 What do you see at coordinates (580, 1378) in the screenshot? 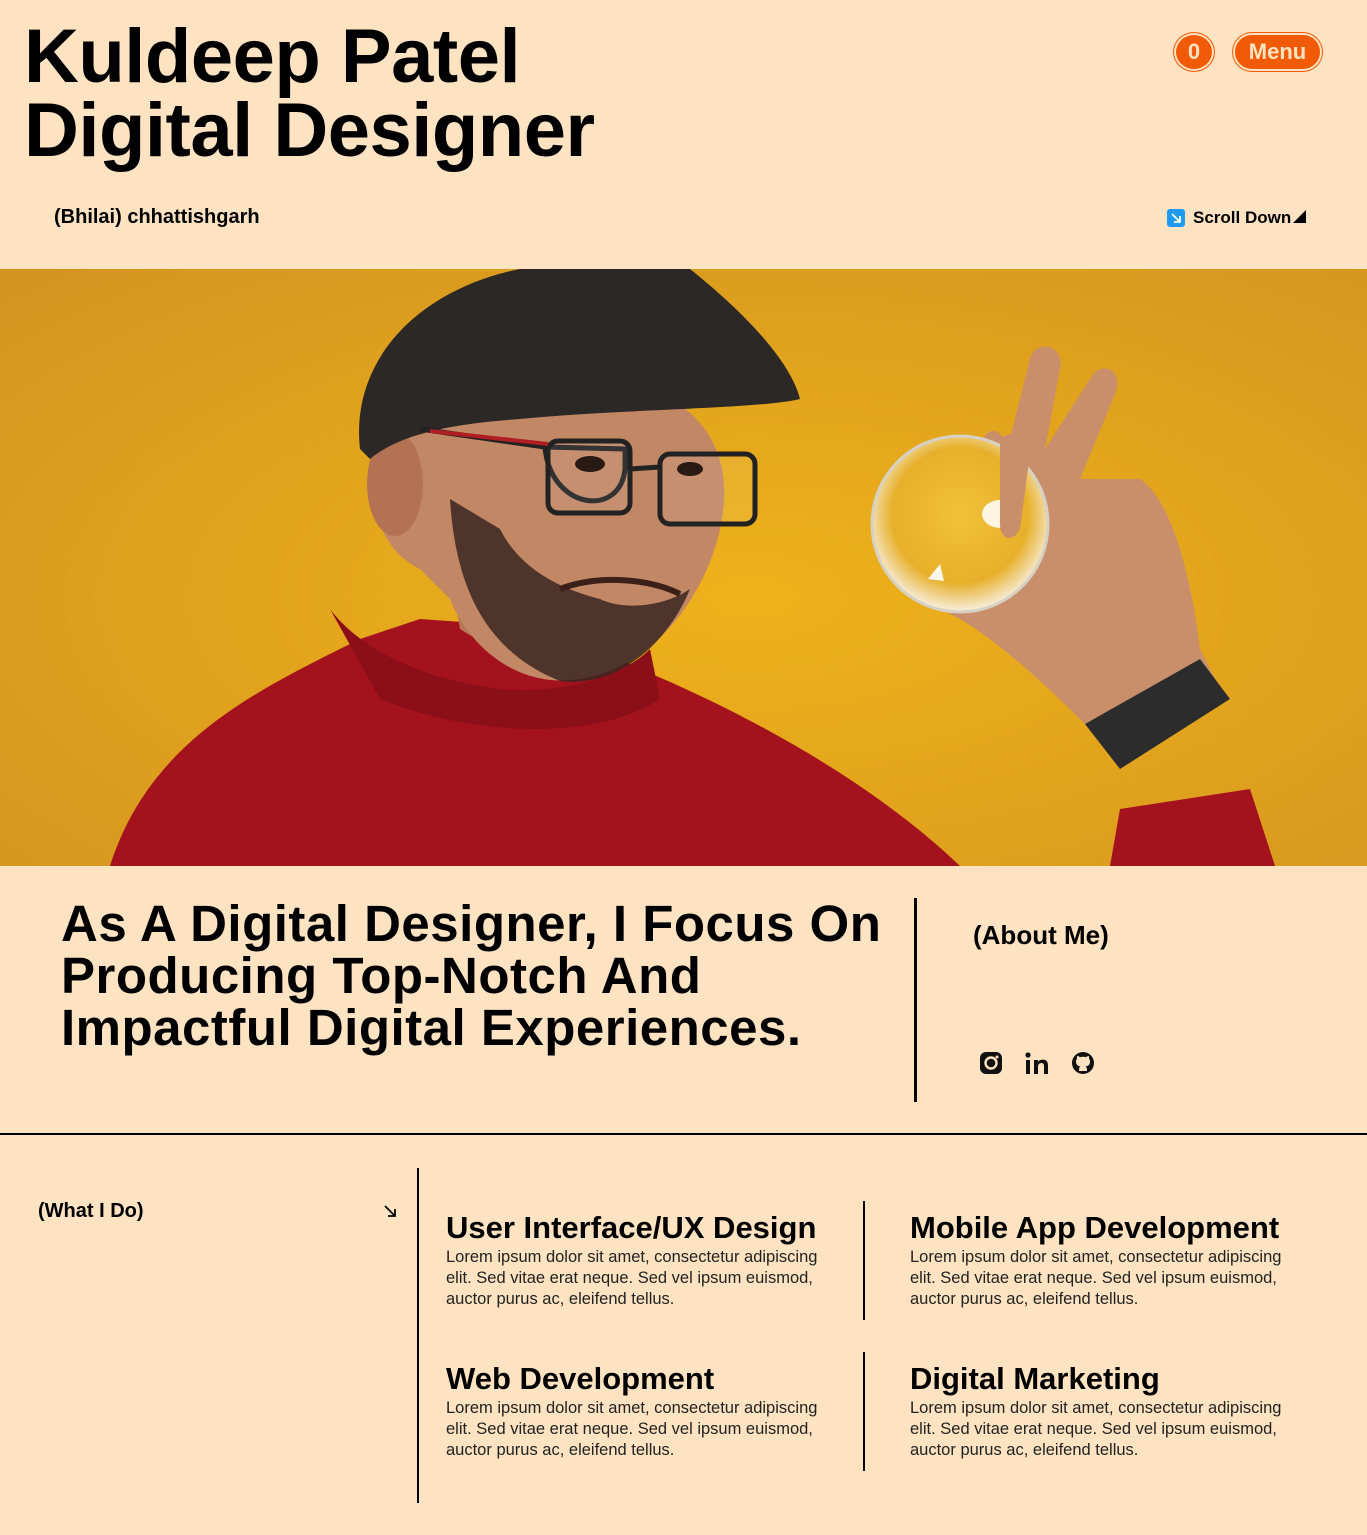
I see `service-title: Web Development` at bounding box center [580, 1378].